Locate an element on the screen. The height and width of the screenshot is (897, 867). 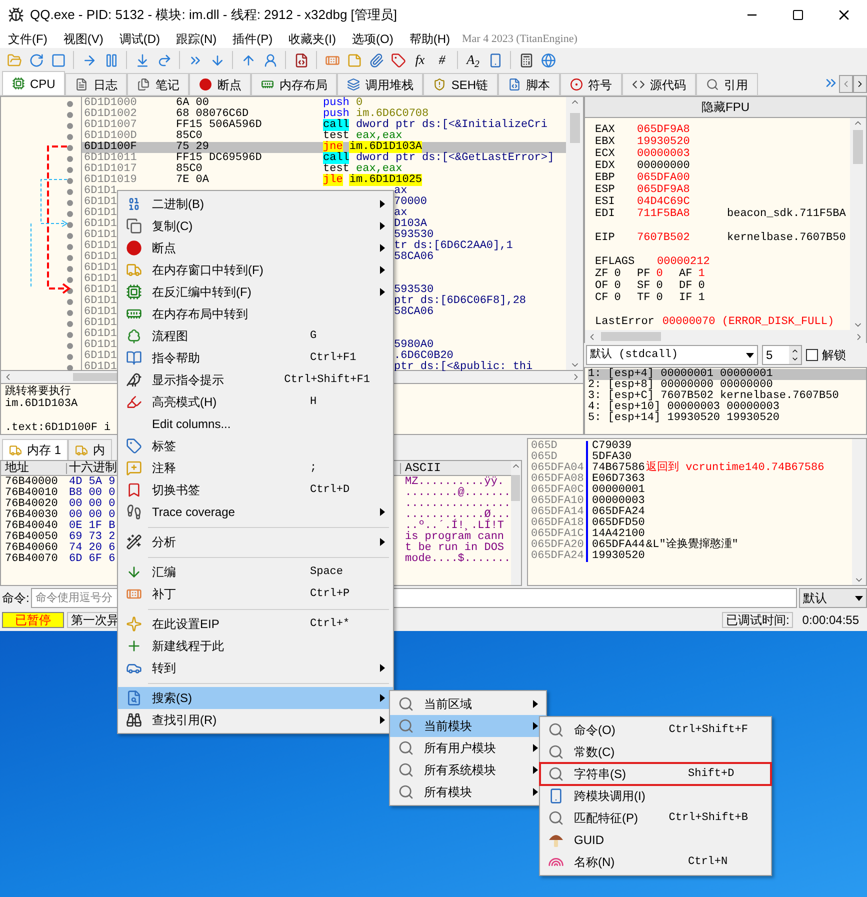
address-cell-text: 6D1D1000 is located at coordinates (110, 103).